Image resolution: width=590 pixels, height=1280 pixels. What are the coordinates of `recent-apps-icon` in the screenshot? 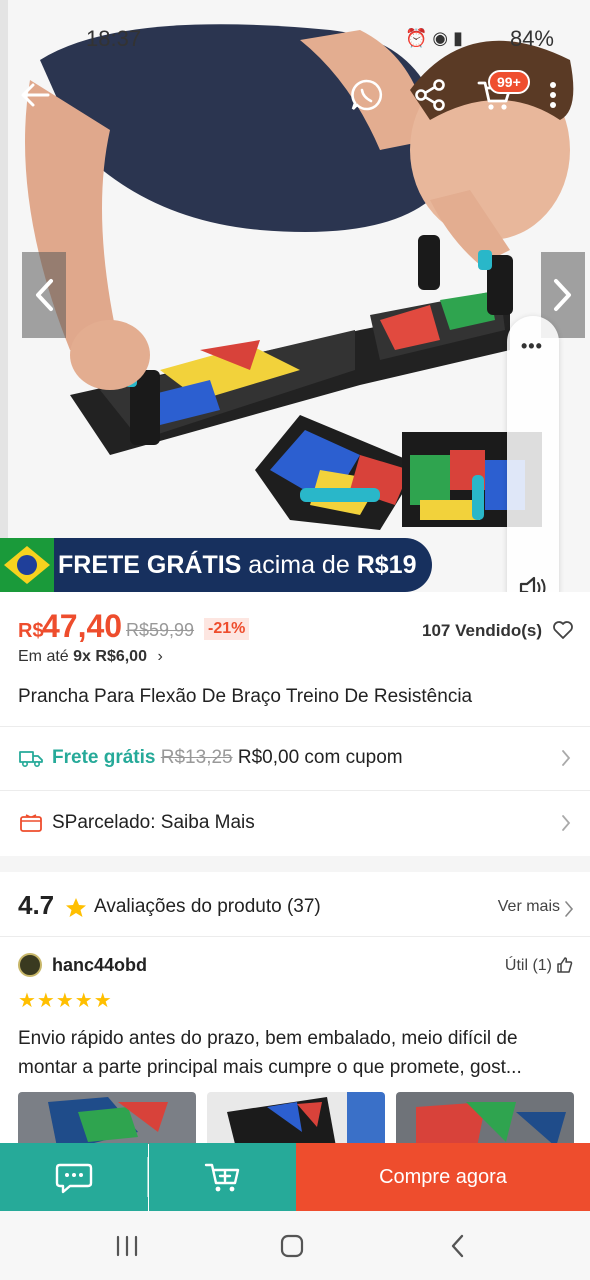 It's located at (127, 1246).